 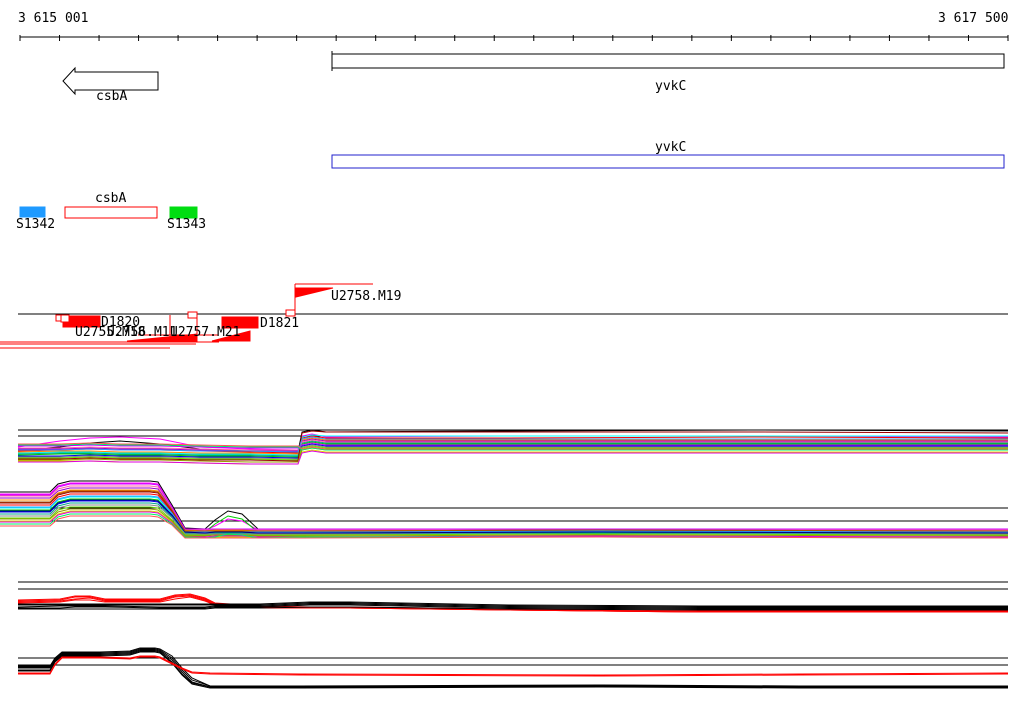 What do you see at coordinates (670, 86) in the screenshot?
I see `gene-label-yvkc: yvkC` at bounding box center [670, 86].